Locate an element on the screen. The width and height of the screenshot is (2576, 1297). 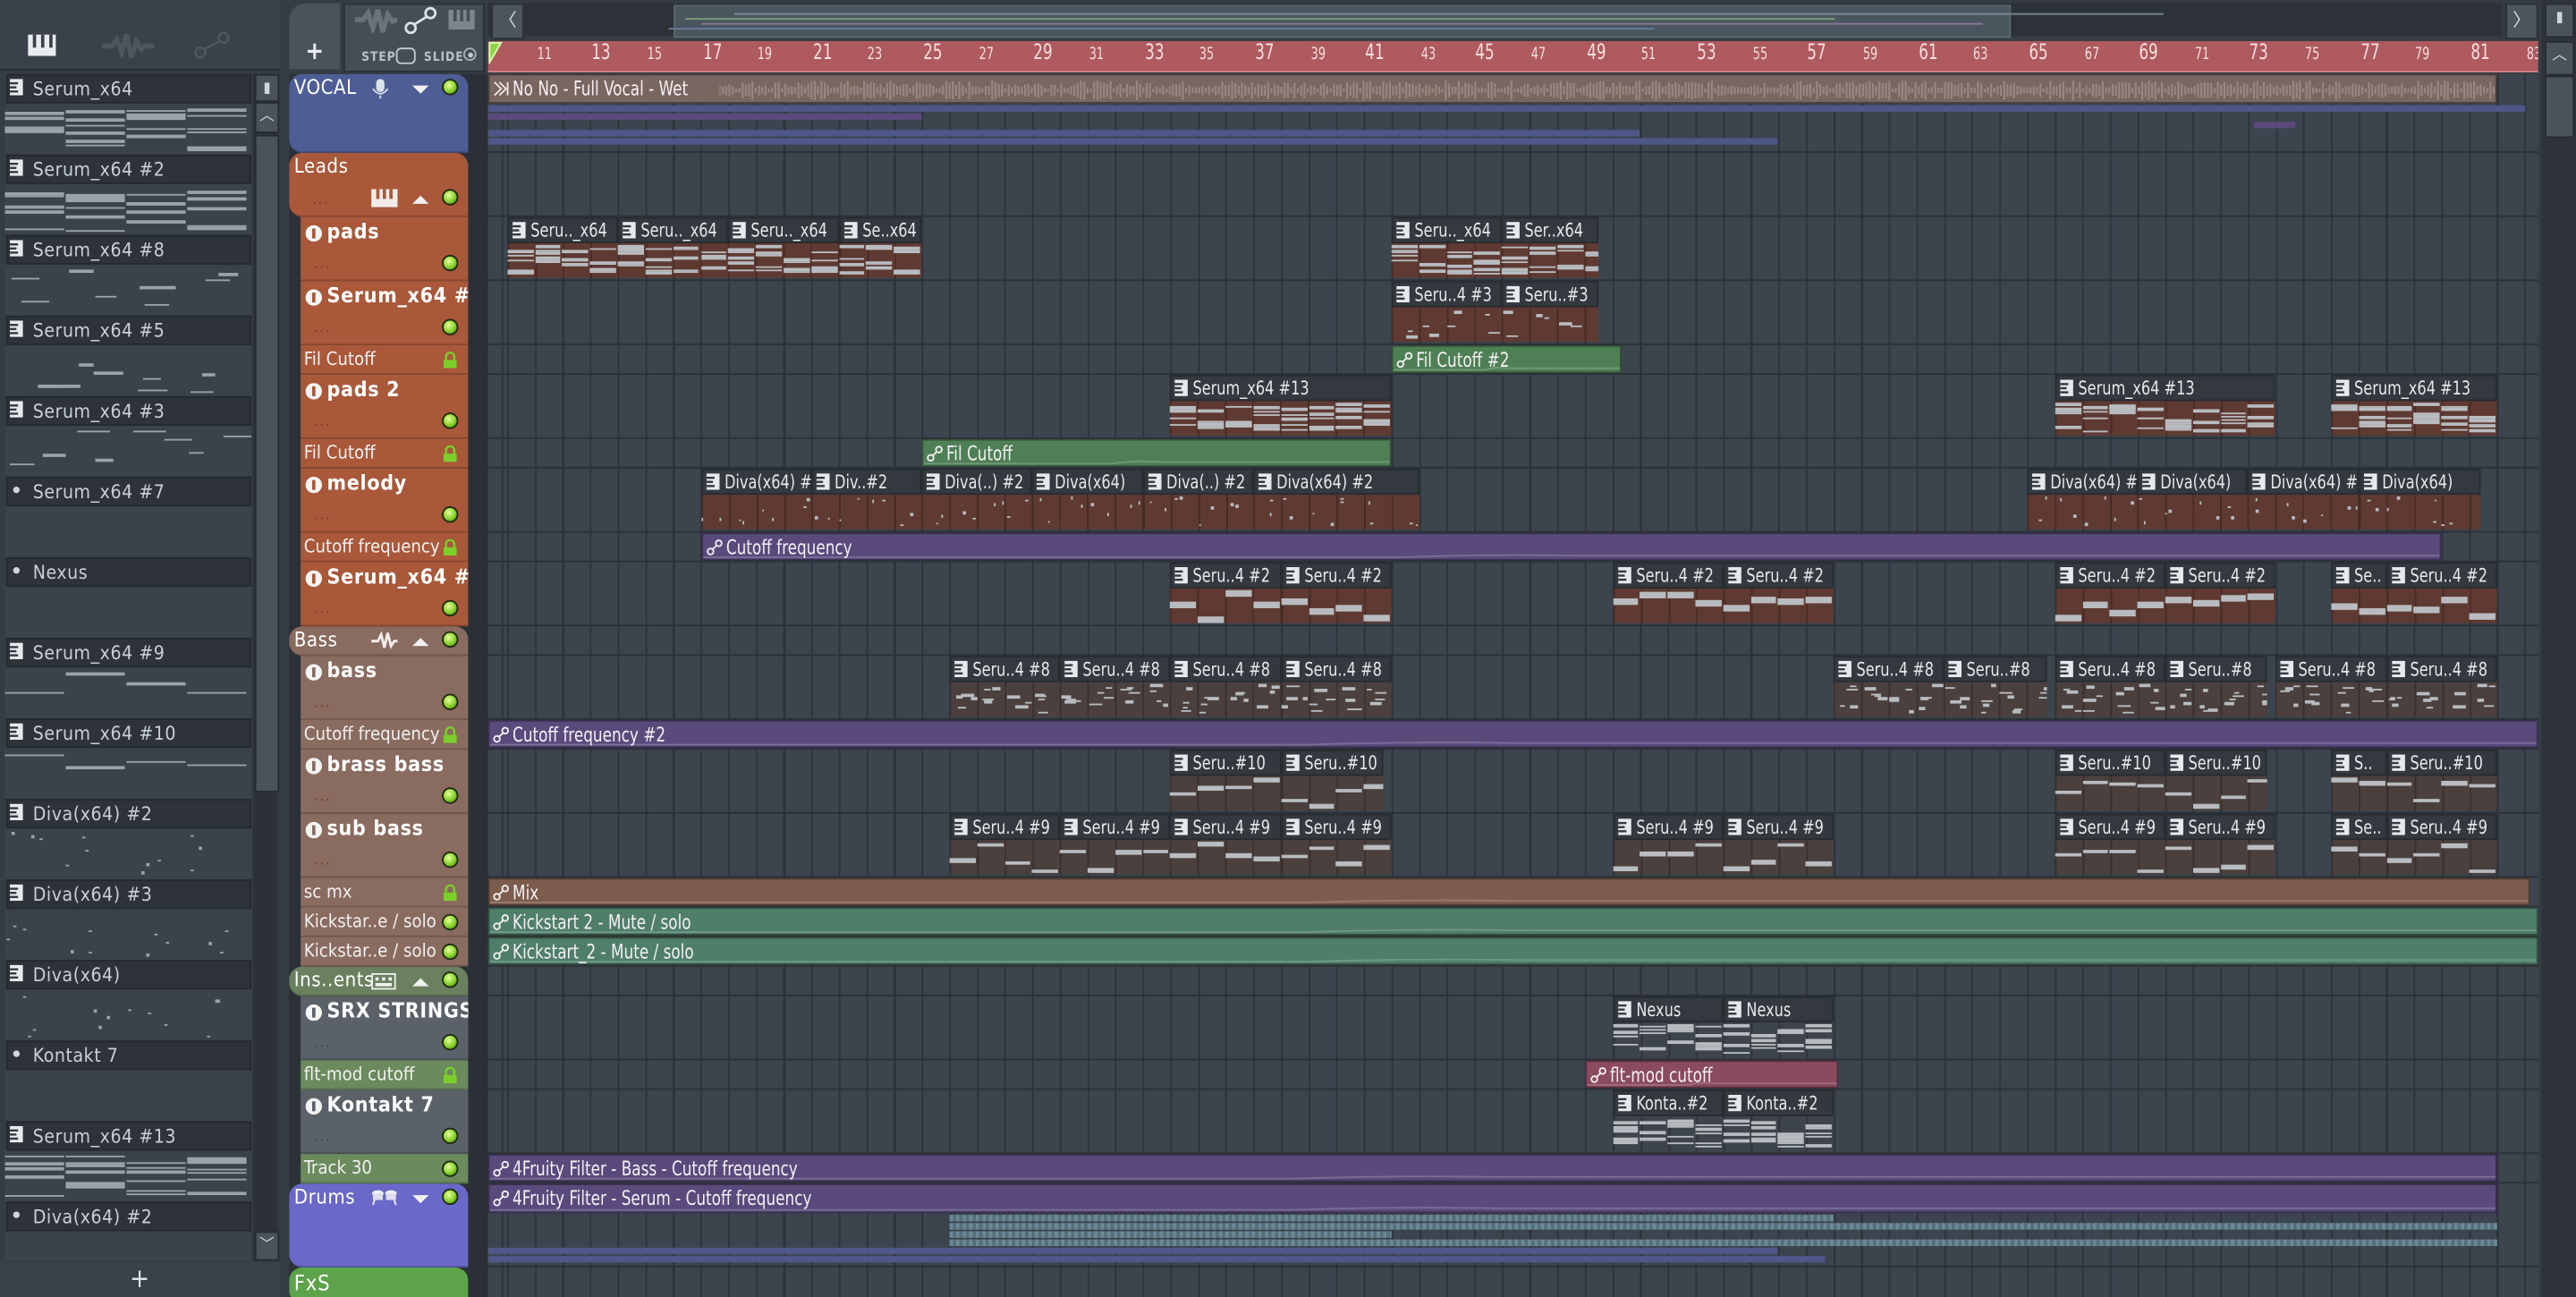
playlist-track-row: Mix is located at coordinates (1512, 892).